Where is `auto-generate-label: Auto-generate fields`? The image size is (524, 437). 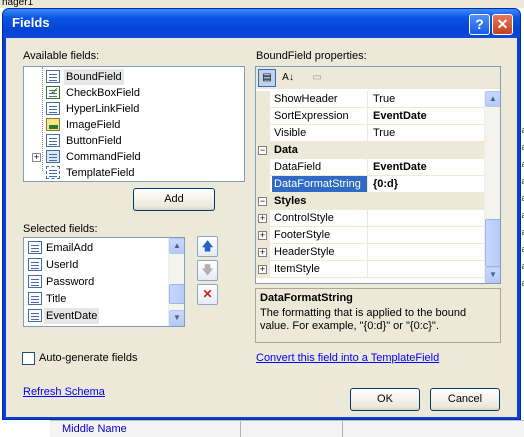 auto-generate-label: Auto-generate fields is located at coordinates (88, 358).